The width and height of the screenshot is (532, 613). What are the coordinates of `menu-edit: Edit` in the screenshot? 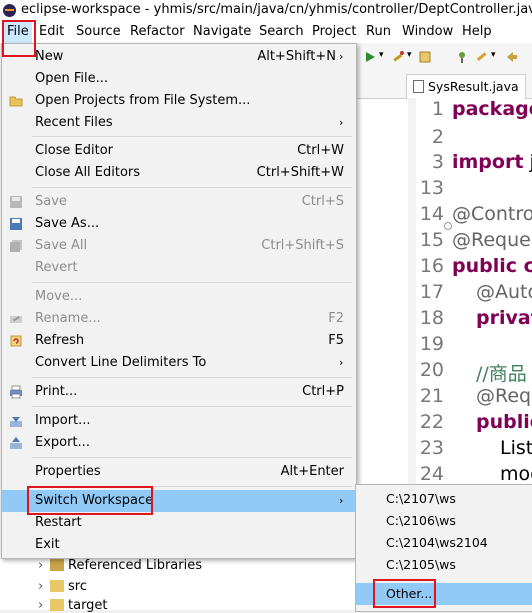 It's located at (51, 31).